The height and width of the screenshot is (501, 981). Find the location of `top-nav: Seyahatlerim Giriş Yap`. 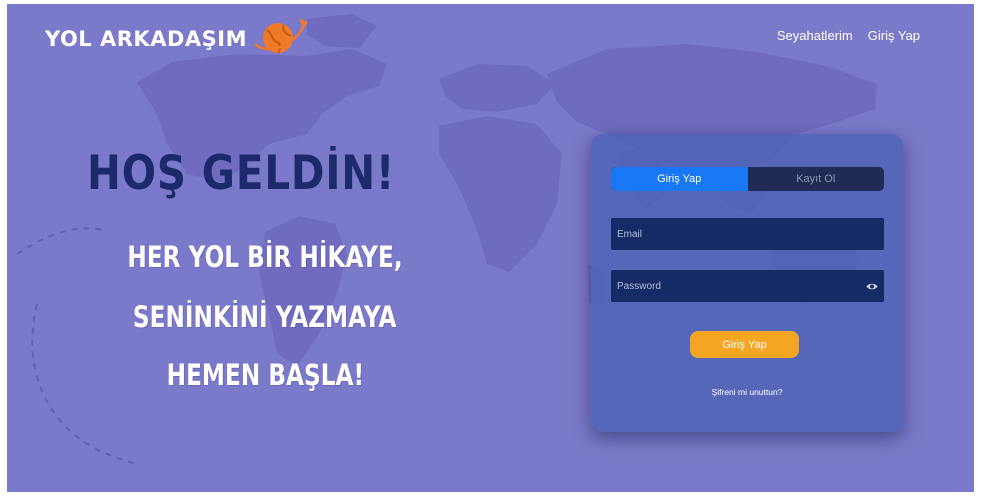

top-nav: Seyahatlerim Giriş Yap is located at coordinates (848, 35).